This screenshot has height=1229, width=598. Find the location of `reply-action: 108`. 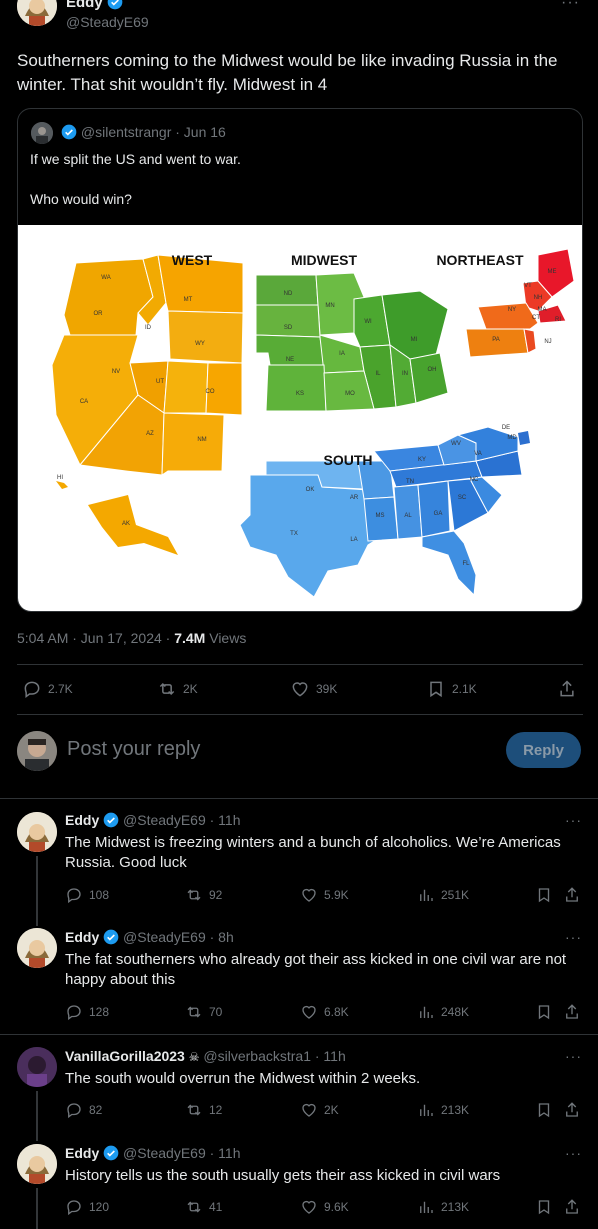

reply-action: 108 is located at coordinates (87, 895).